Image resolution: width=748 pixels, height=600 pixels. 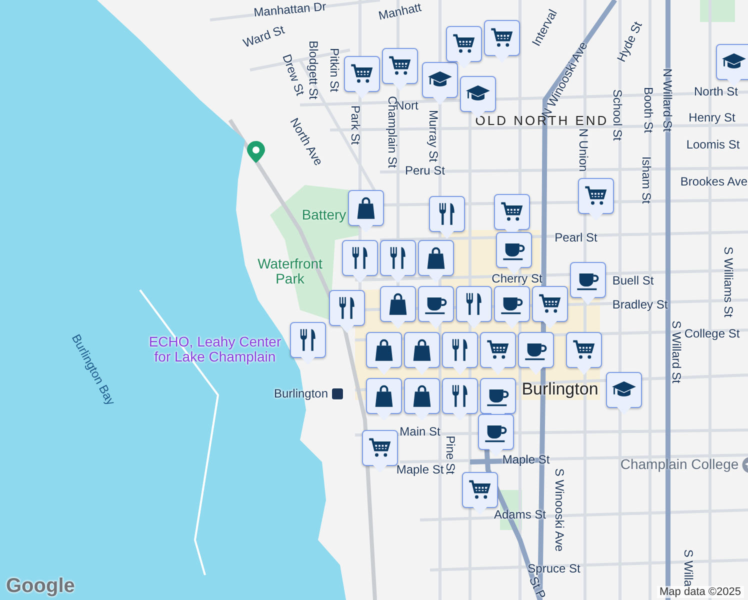 What do you see at coordinates (264, 37) in the screenshot?
I see `street-label: Ward St` at bounding box center [264, 37].